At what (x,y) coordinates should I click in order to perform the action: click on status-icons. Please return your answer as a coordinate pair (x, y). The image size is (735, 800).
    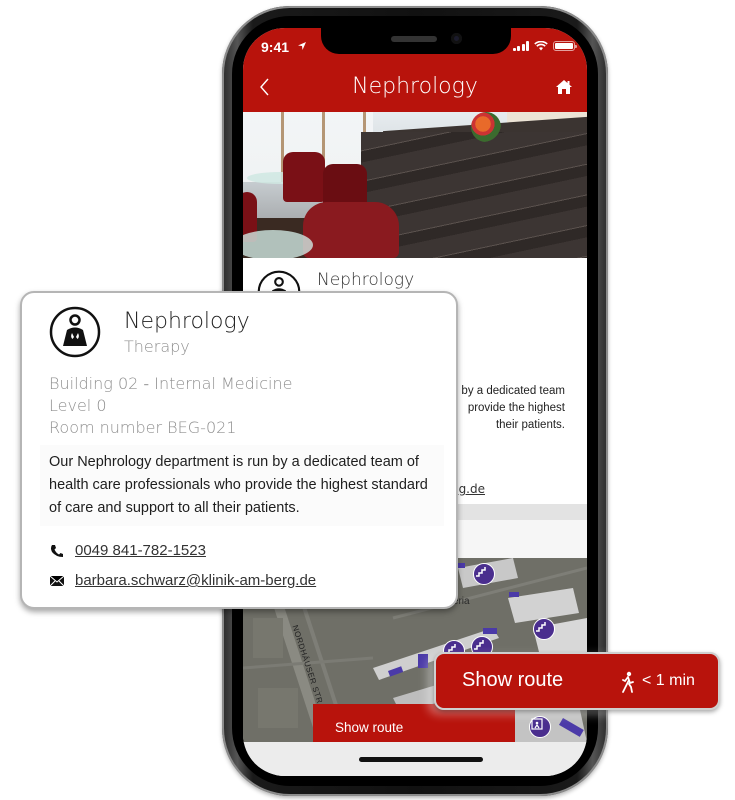
    Looking at the image, I should click on (544, 46).